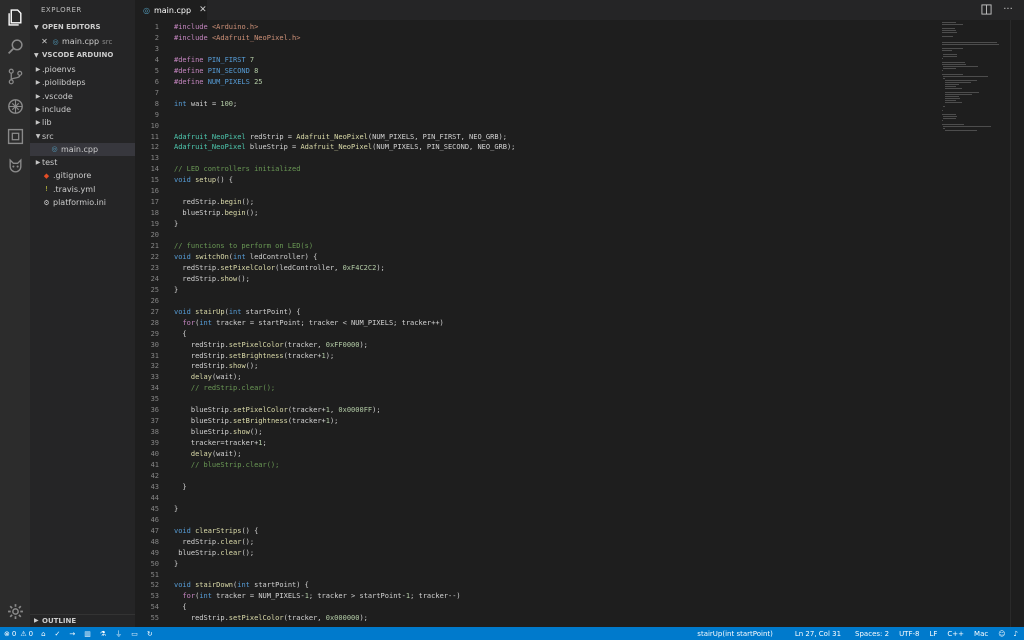 The width and height of the screenshot is (1024, 640). Describe the element at coordinates (818, 633) in the screenshot. I see `cursor-position: Ln 27, Col 31` at that location.